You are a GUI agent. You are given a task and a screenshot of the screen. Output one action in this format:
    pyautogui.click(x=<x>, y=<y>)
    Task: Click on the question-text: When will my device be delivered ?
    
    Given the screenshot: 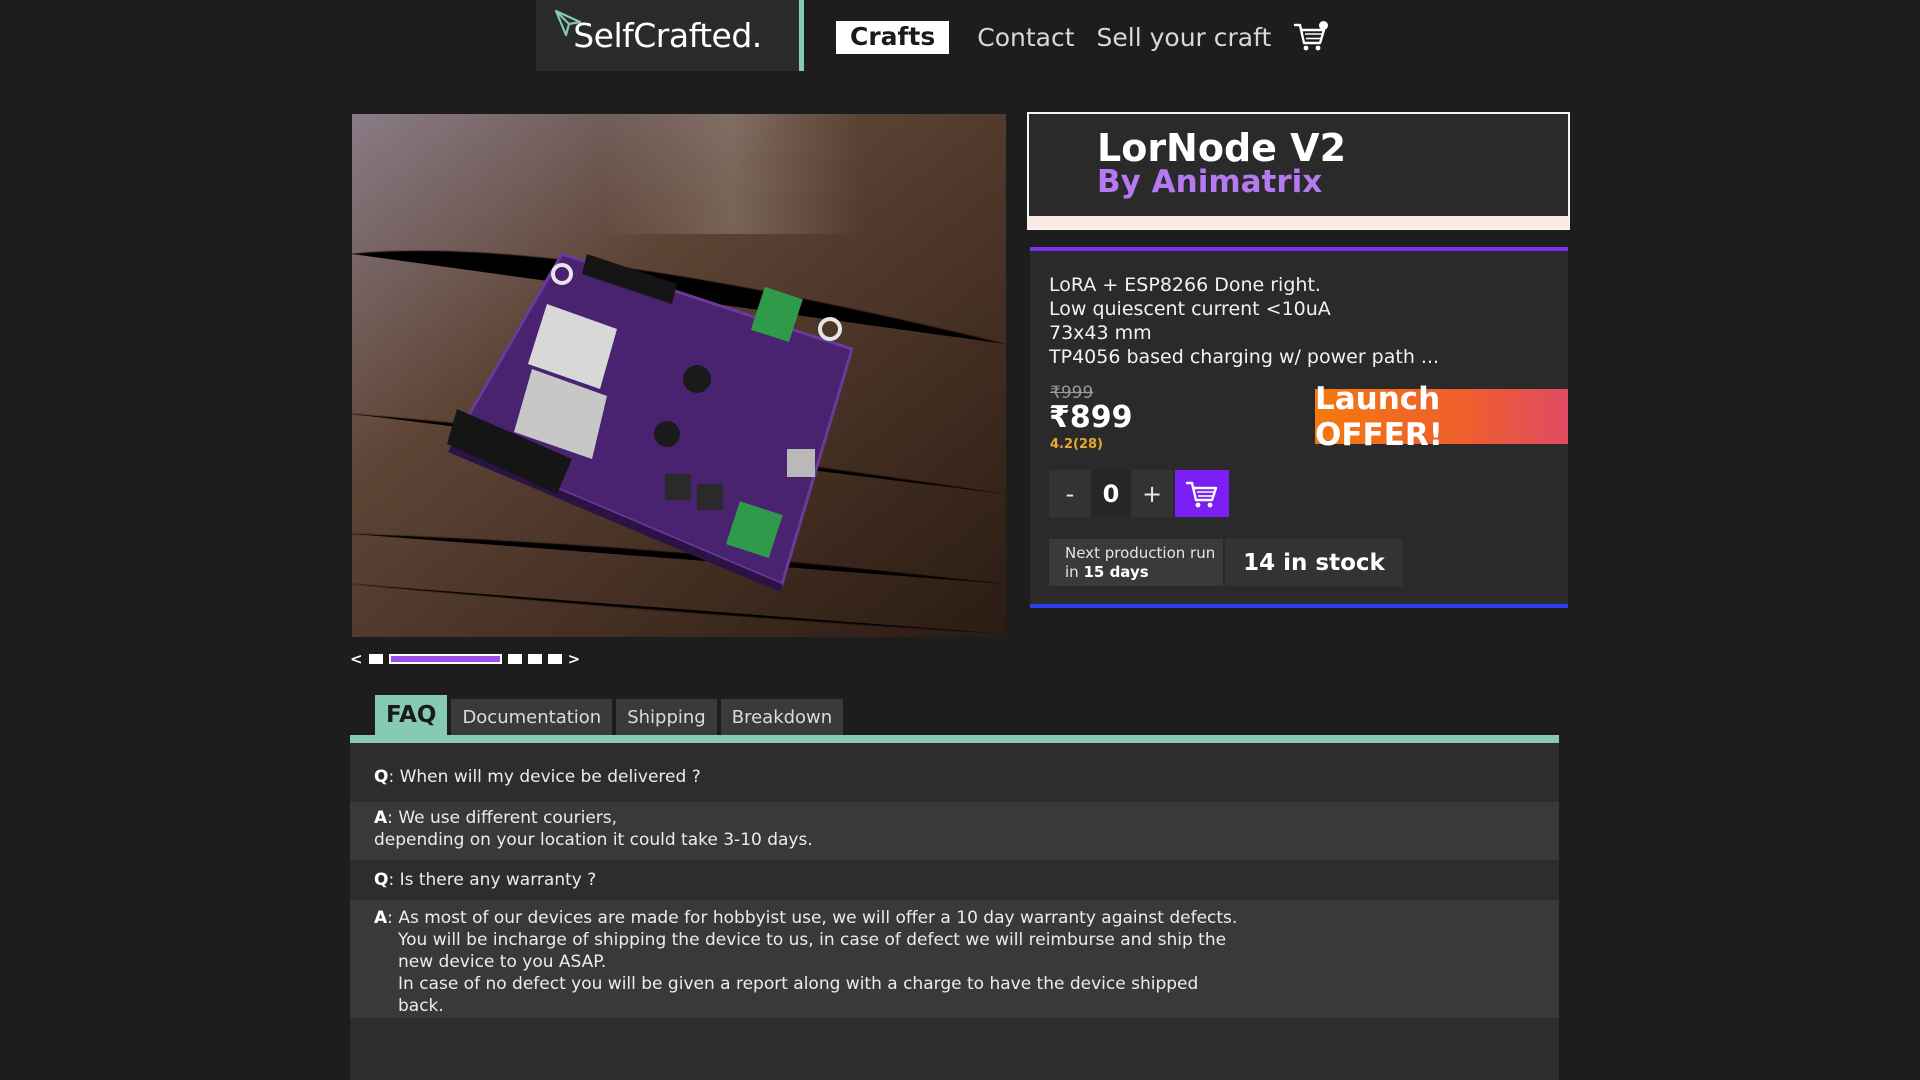 What is the action you would take?
    pyautogui.click(x=550, y=777)
    